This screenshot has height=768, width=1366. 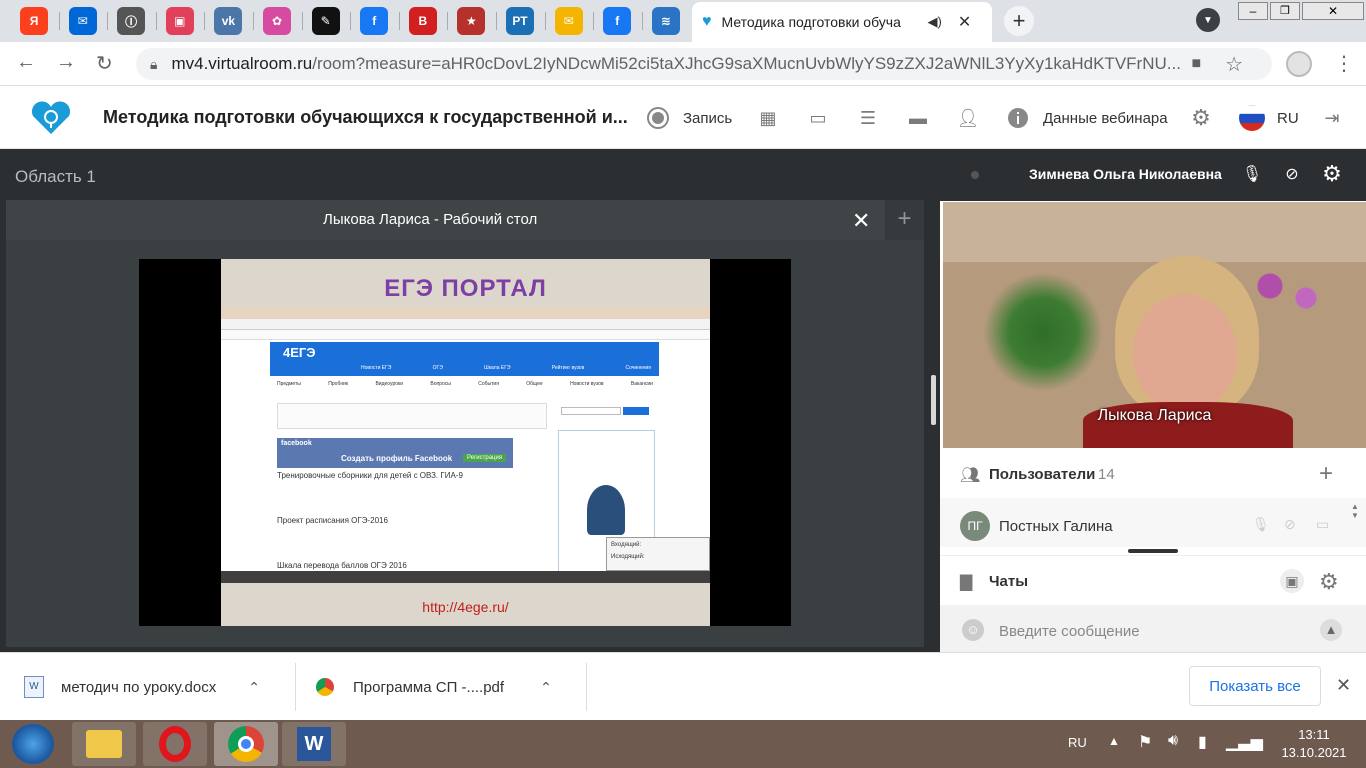 I want to click on chat-settings-icon: ⚙, so click(x=1329, y=582).